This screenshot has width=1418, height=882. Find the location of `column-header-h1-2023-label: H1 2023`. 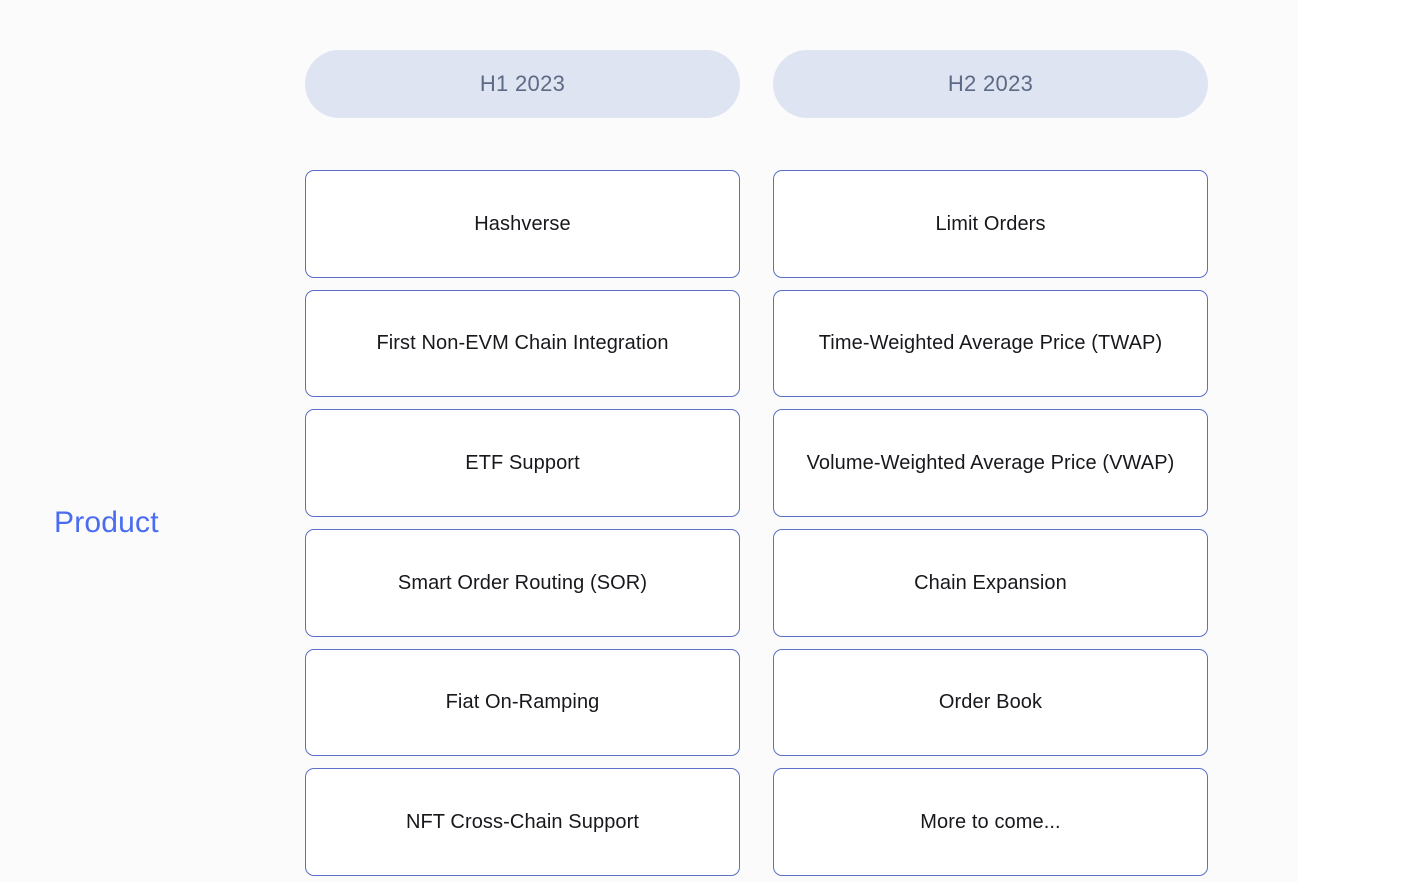

column-header-h1-2023-label: H1 2023 is located at coordinates (522, 83).